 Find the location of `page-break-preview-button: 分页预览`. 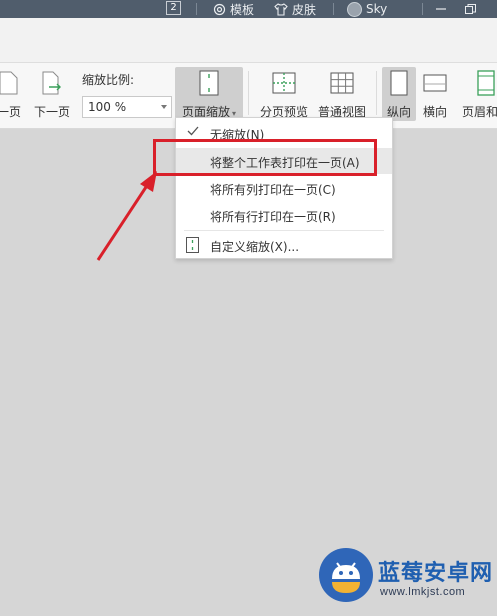

page-break-preview-button: 分页预览 is located at coordinates (284, 94).